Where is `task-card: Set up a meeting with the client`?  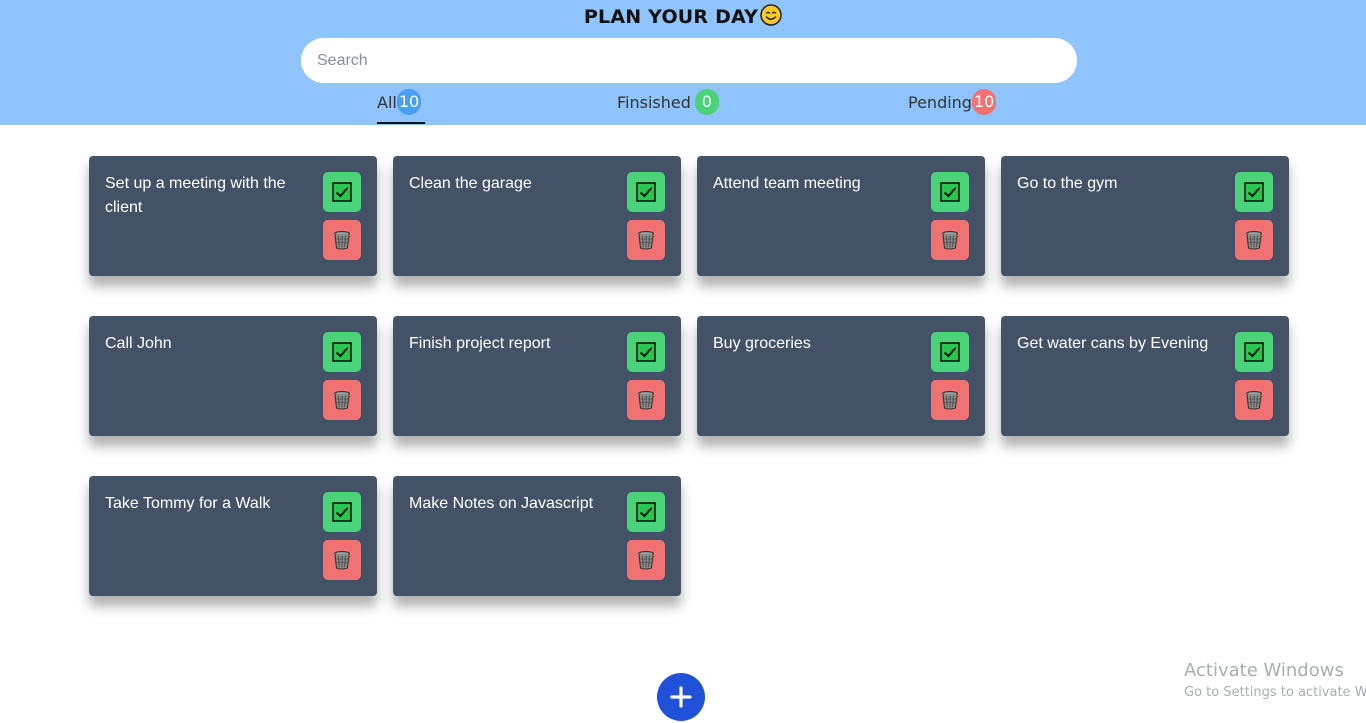
task-card: Set up a meeting with the client is located at coordinates (233, 216).